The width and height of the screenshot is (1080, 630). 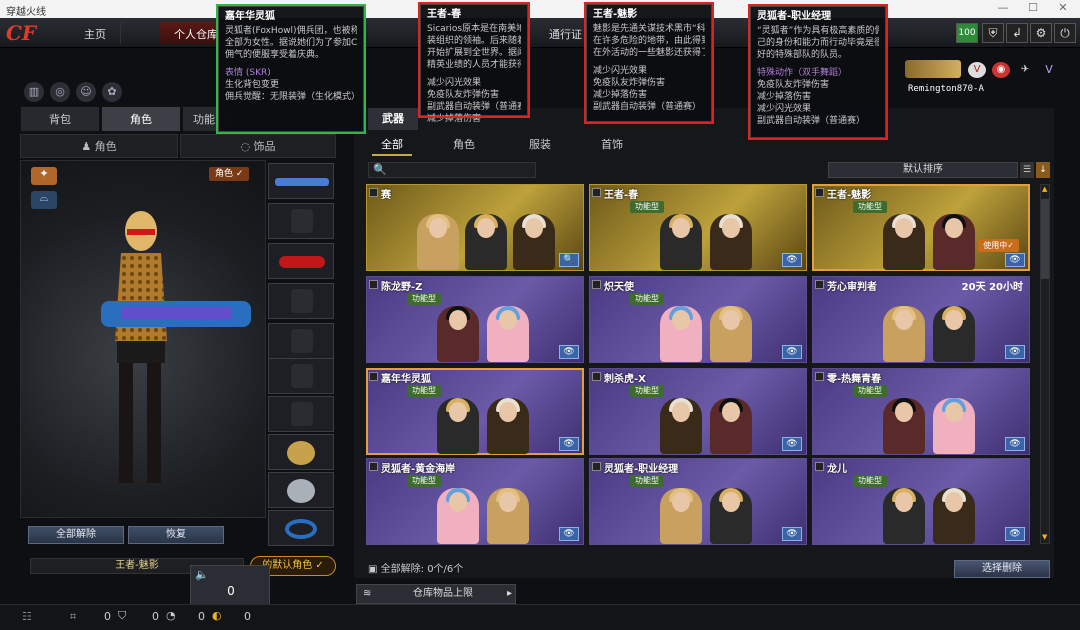 What do you see at coordinates (1003, 9) in the screenshot?
I see `minimize-button: —` at bounding box center [1003, 9].